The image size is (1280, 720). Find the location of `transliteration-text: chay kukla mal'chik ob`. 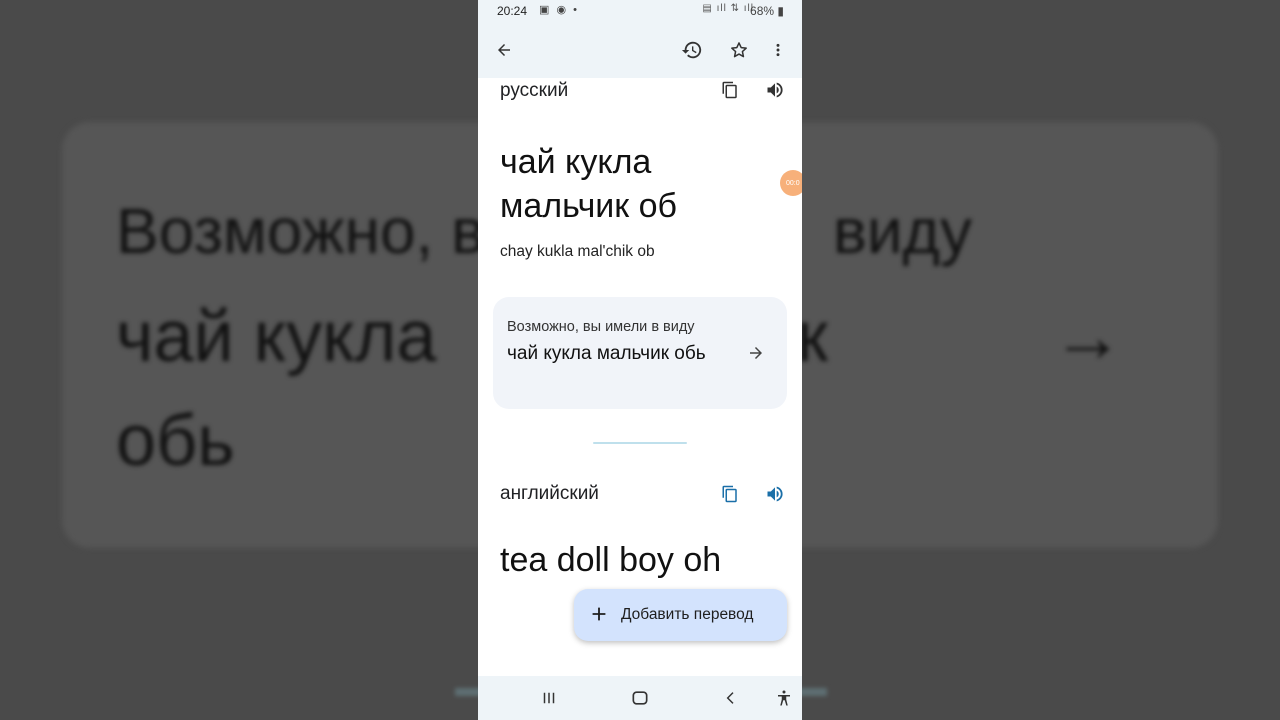

transliteration-text: chay kukla mal'chik ob is located at coordinates (577, 251).